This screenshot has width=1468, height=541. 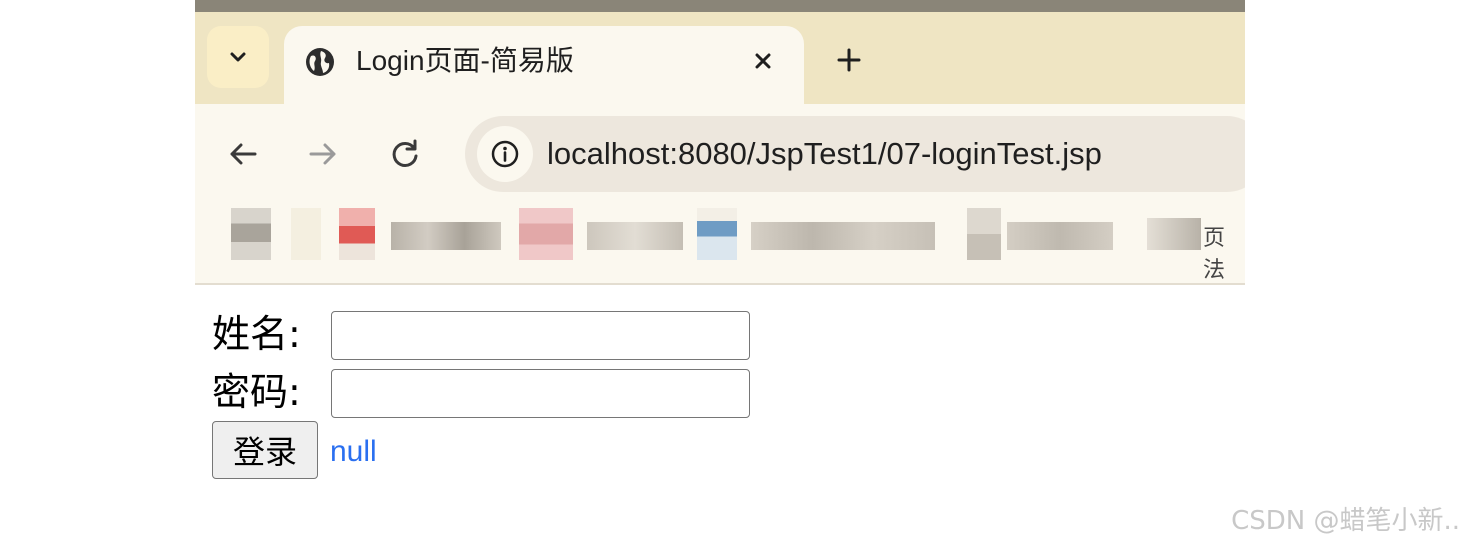 I want to click on bookmark-fragment-text: 页法, so click(x=1214, y=254).